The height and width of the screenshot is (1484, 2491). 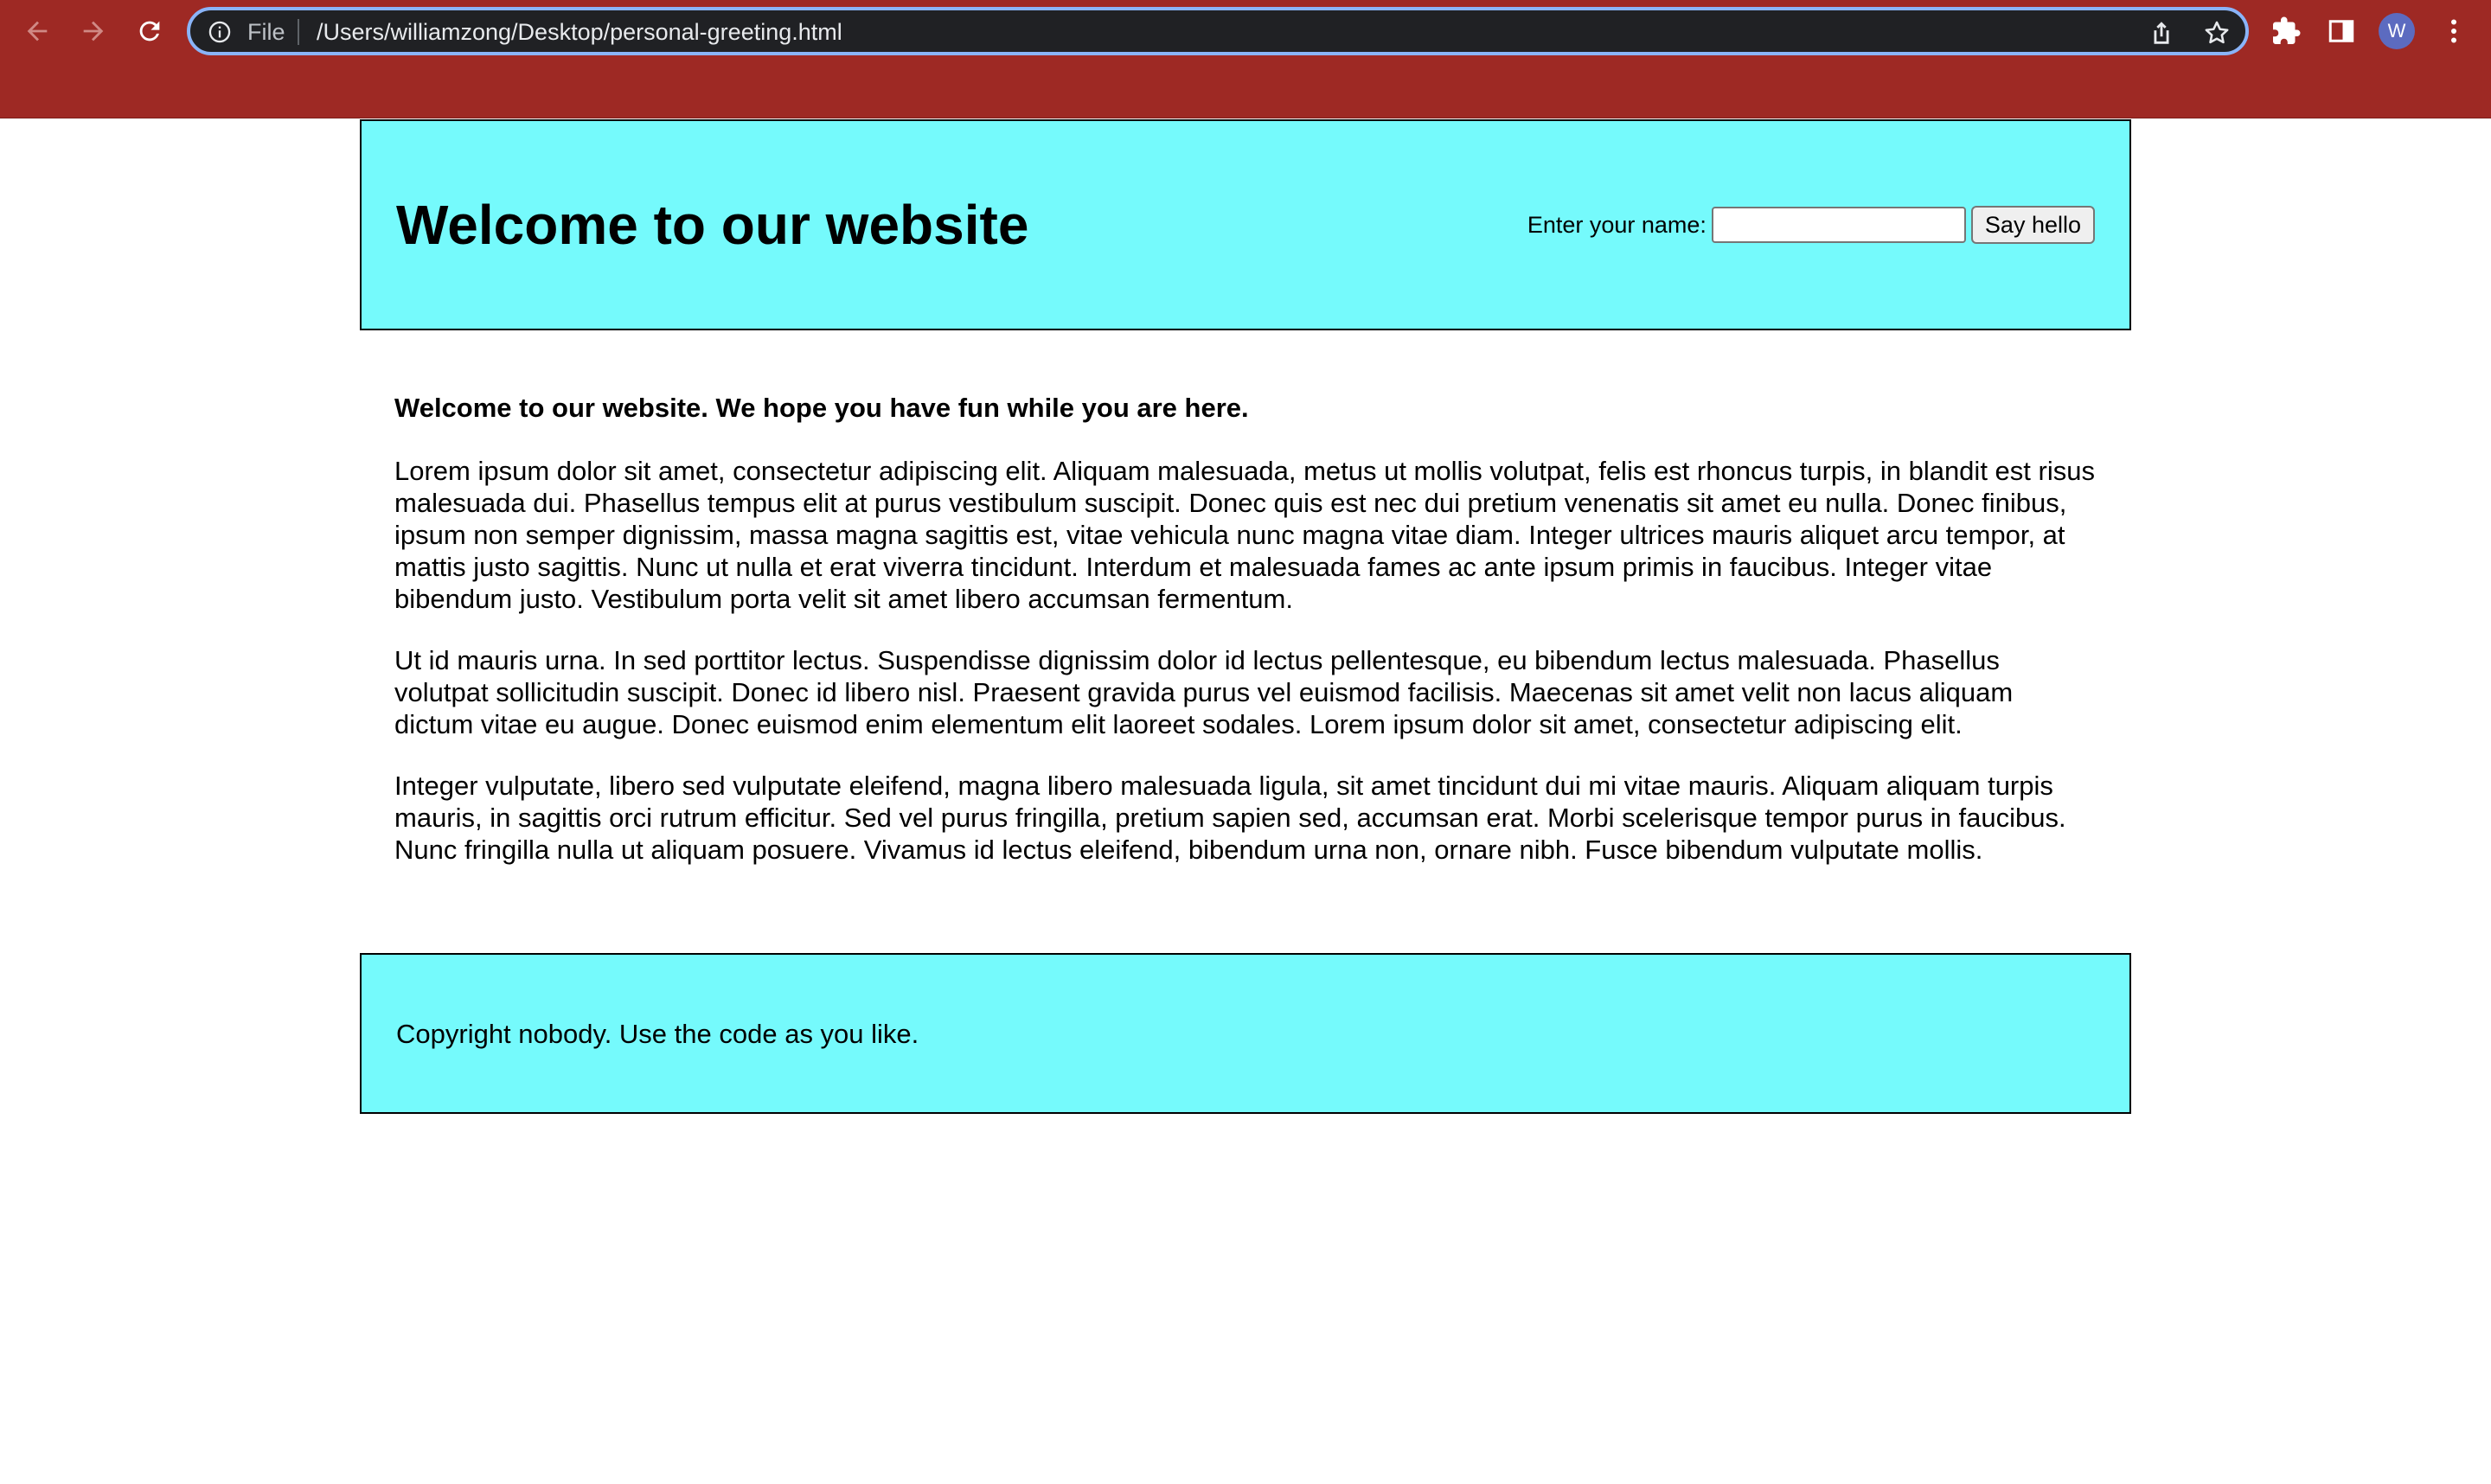 I want to click on extensions-button, so click(x=2286, y=31).